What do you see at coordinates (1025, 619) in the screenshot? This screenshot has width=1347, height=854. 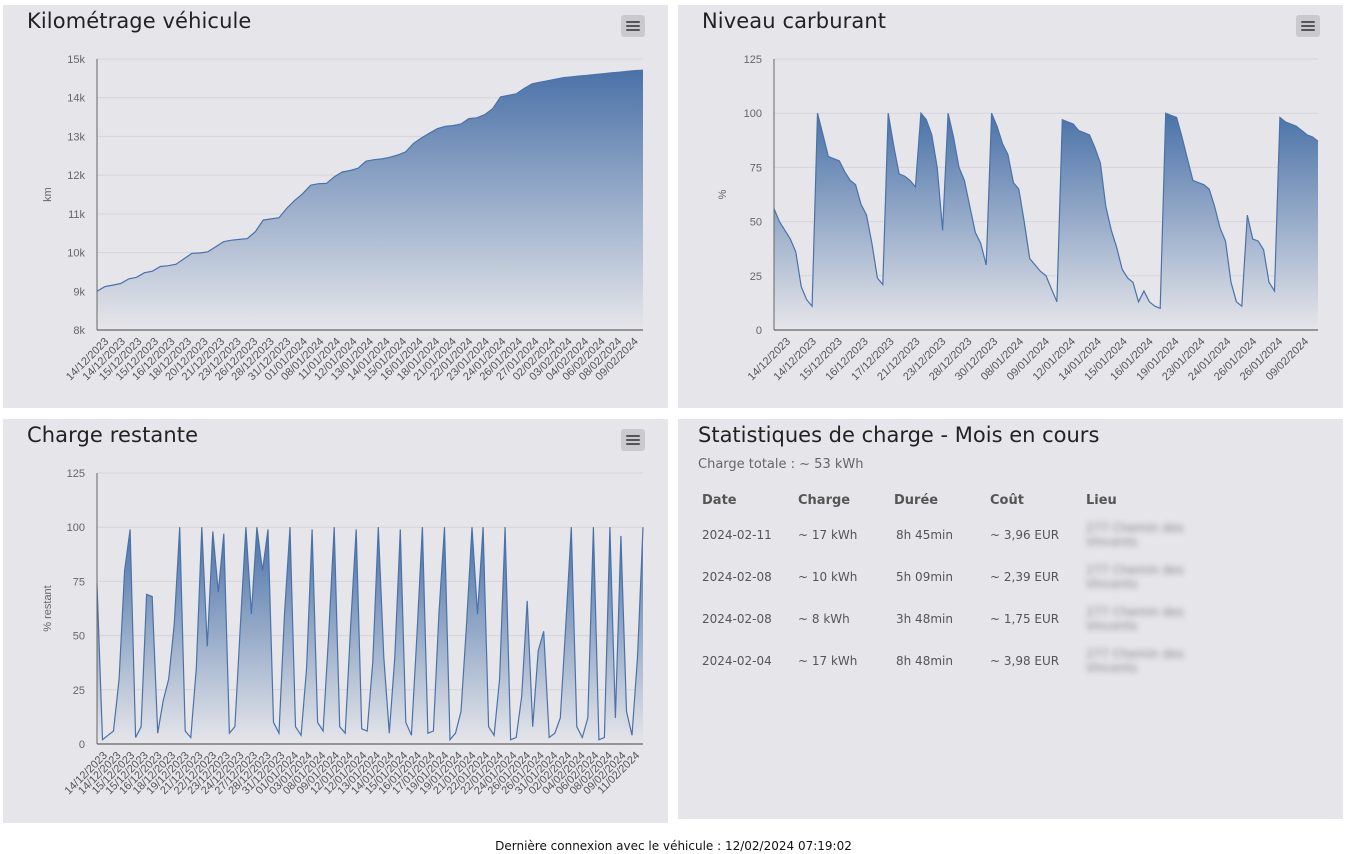 I see `row-cost: ~ 1,75 EUR` at bounding box center [1025, 619].